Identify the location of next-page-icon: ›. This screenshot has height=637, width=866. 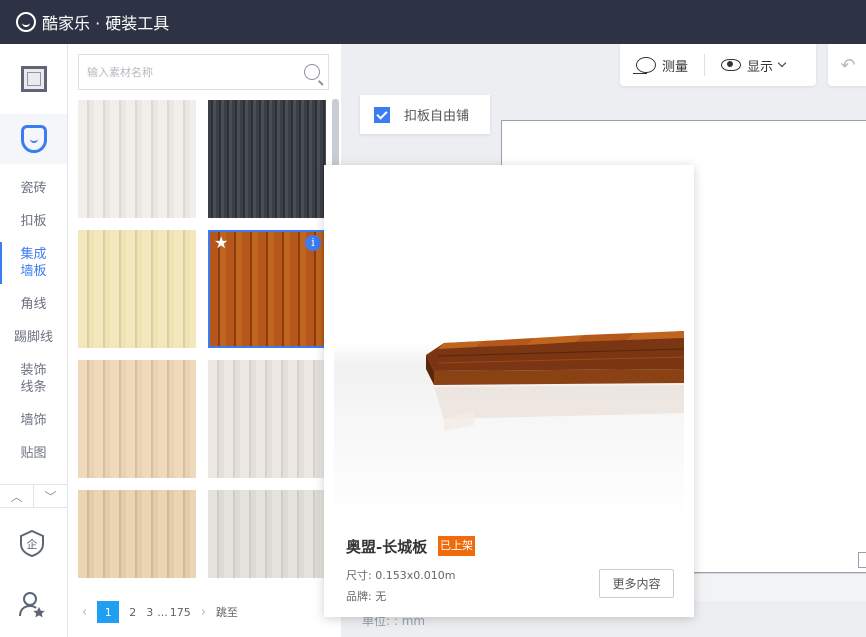
(203, 612).